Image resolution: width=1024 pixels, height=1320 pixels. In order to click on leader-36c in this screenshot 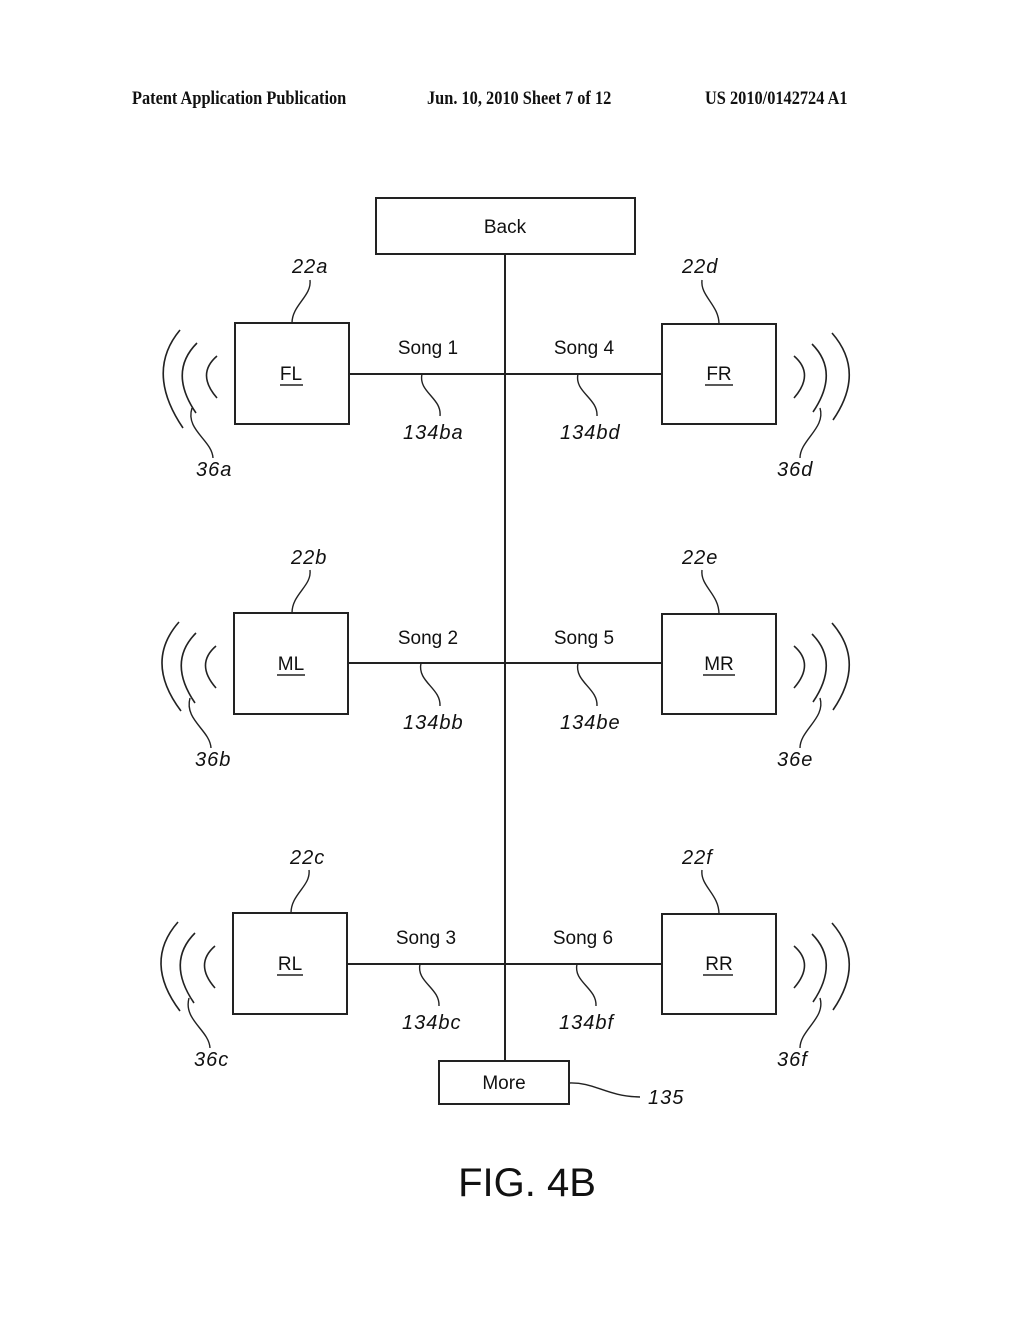, I will do `click(199, 1023)`.